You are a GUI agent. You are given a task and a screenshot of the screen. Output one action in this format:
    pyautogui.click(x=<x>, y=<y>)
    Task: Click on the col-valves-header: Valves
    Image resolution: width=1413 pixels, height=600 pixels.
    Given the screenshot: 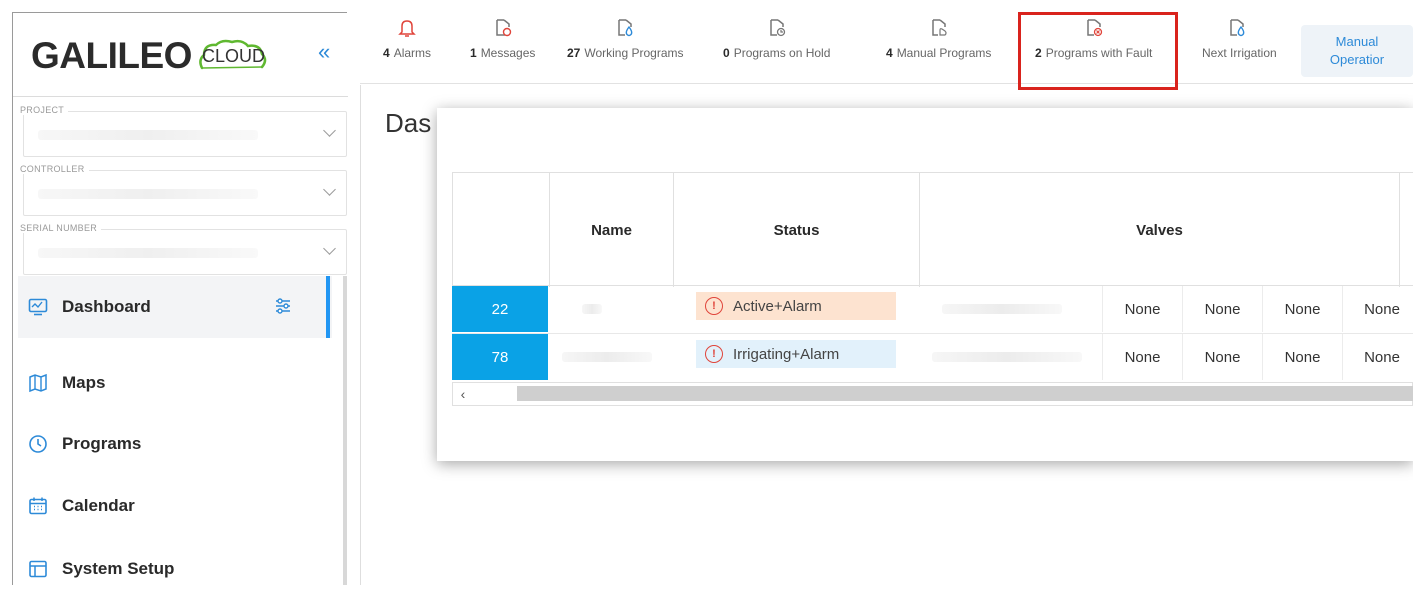 What is the action you would take?
    pyautogui.click(x=1160, y=230)
    